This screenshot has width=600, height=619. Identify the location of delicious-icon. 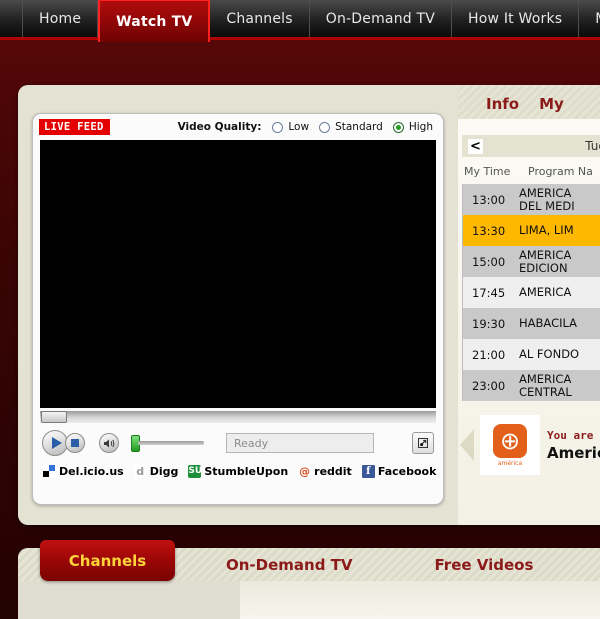
(49, 471).